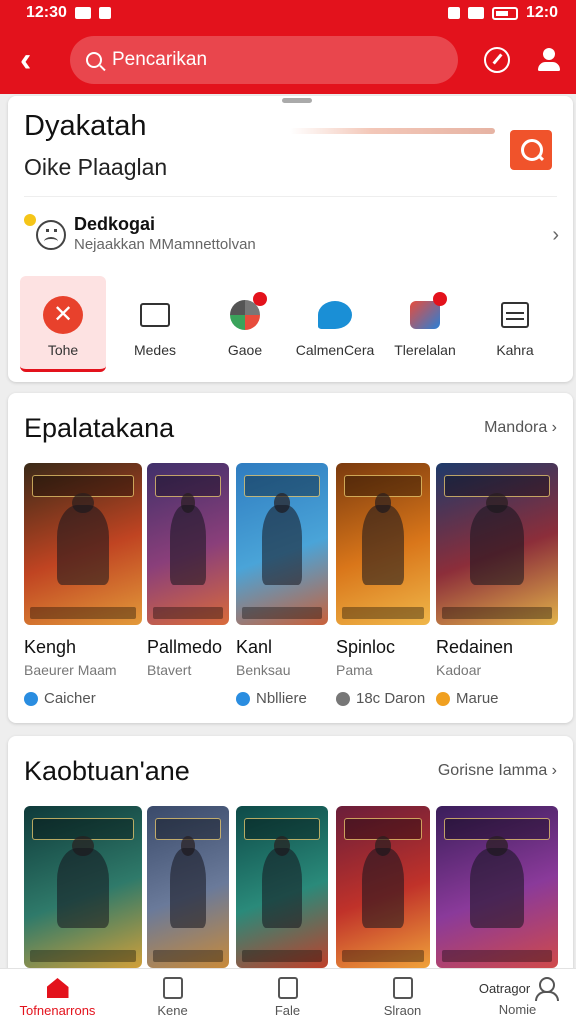 This screenshot has height=1024, width=576. I want to click on mail-icon, so click(82, 13).